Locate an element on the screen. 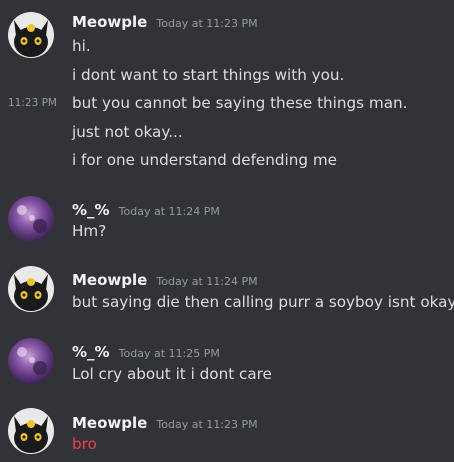 Image resolution: width=454 pixels, height=462 pixels. message-header: %_% Today at 11:25 PM is located at coordinates (146, 352).